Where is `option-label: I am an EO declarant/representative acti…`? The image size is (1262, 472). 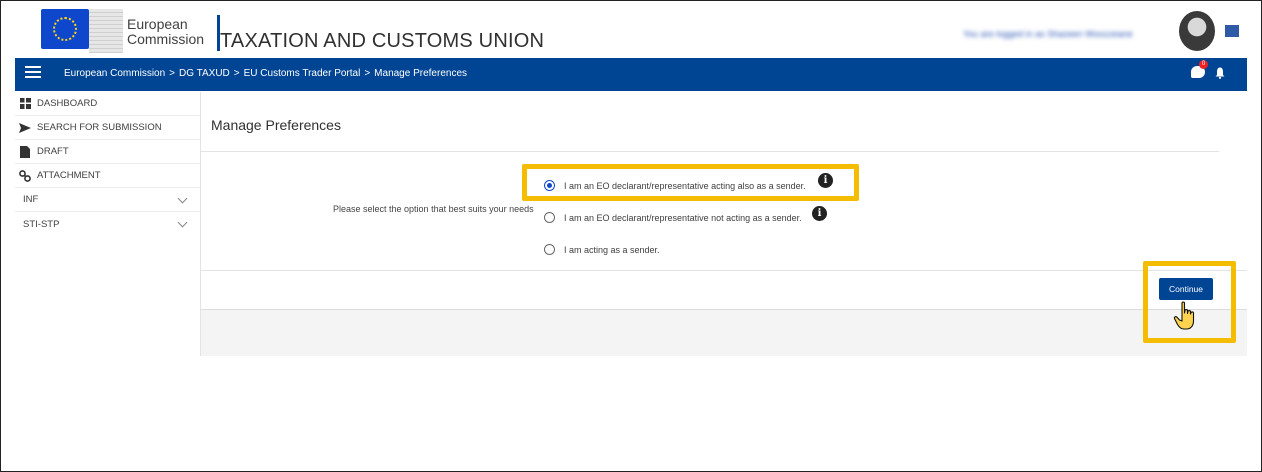
option-label: I am an EO declarant/representative acti… is located at coordinates (685, 185).